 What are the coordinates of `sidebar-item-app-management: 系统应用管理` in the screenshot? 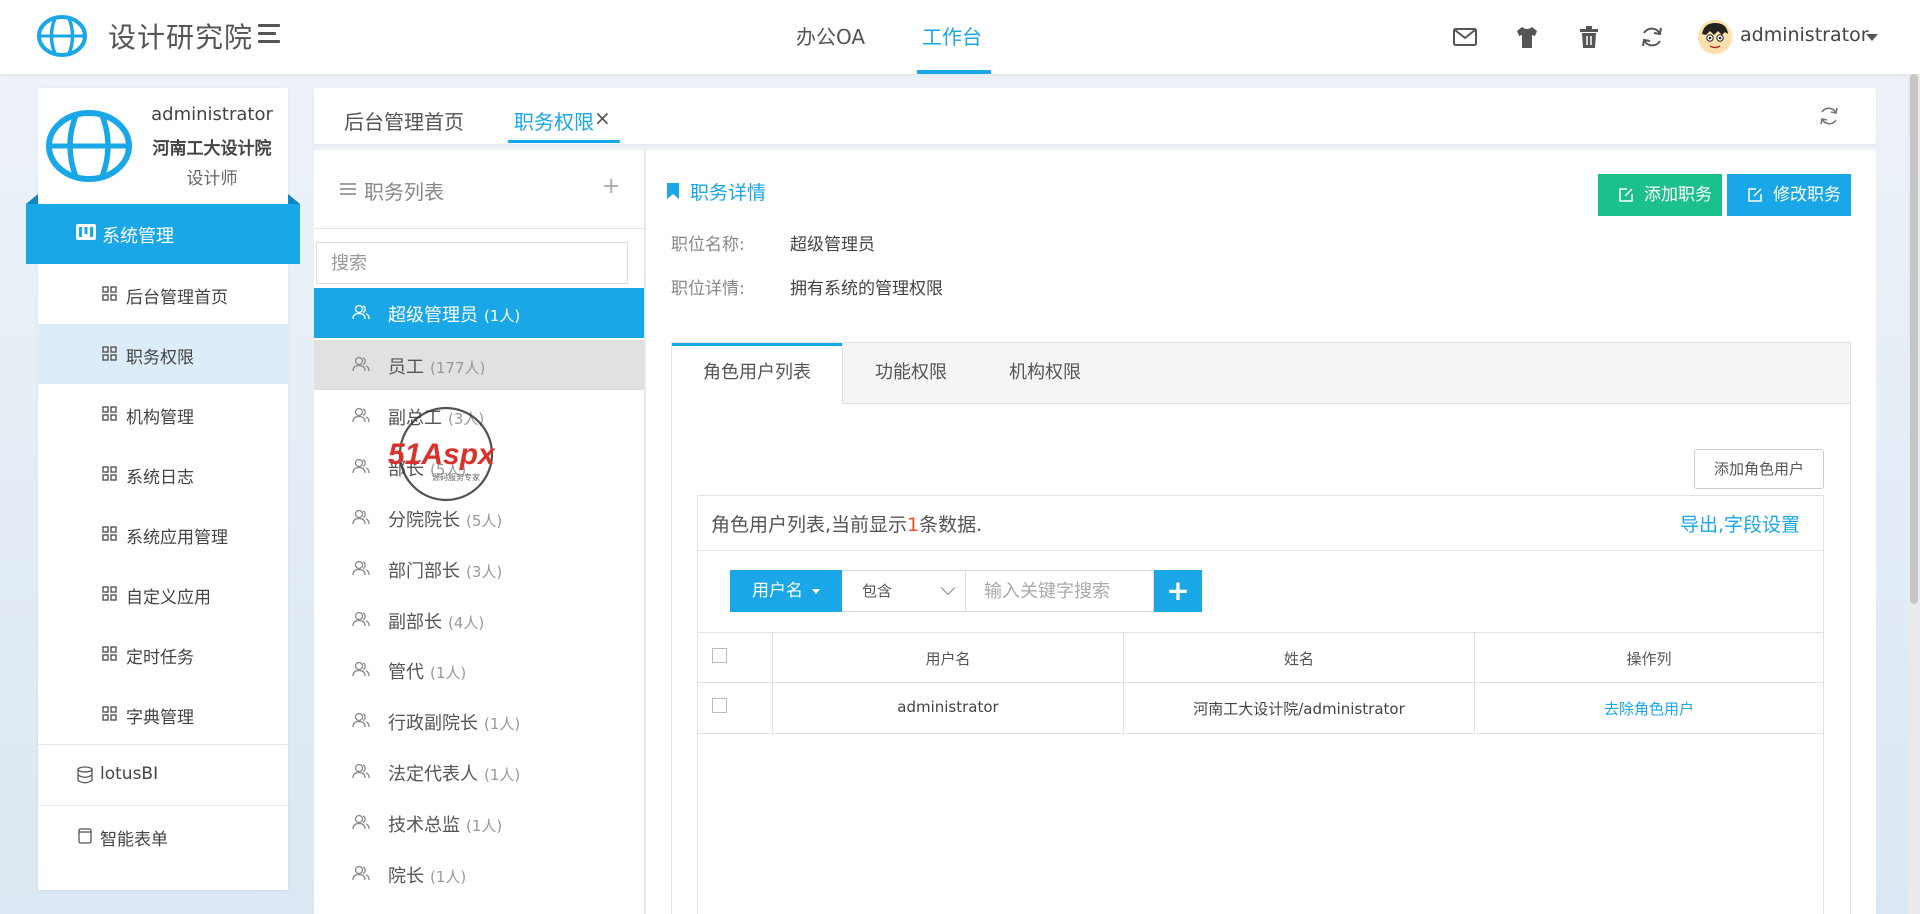 It's located at (163, 534).